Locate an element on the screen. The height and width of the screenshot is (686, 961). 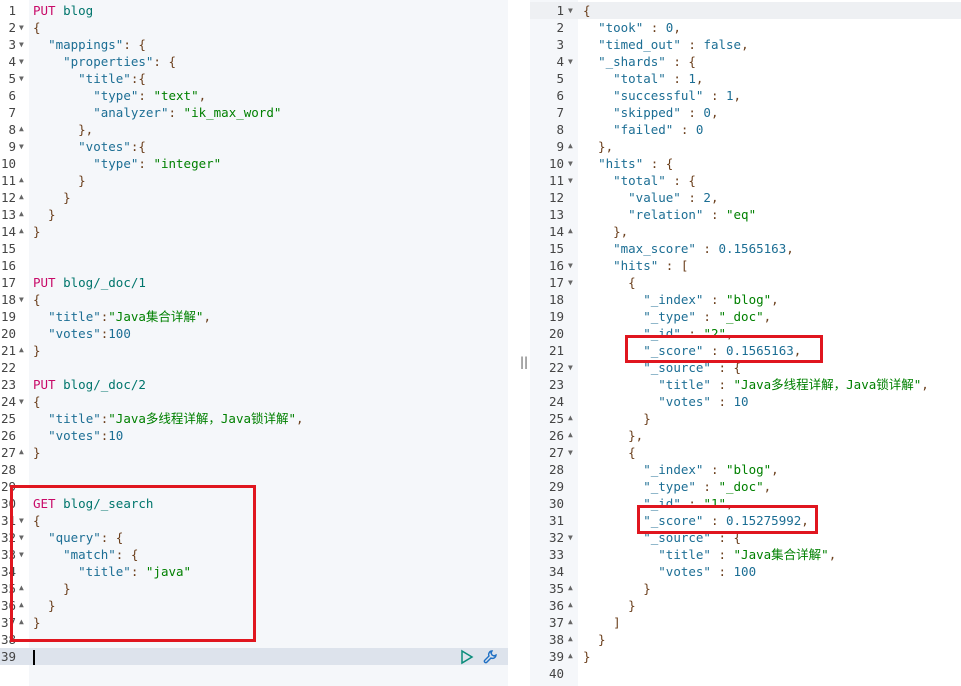
json-punctuation is located at coordinates (590, 44).